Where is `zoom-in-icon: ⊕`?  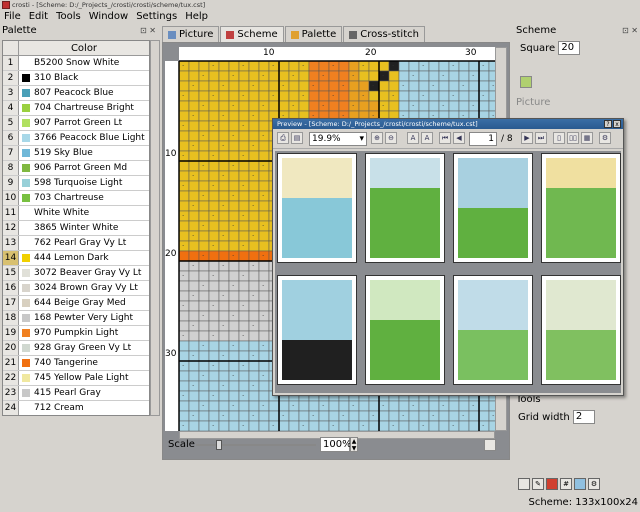
zoom-in-icon: ⊕ is located at coordinates (377, 138).